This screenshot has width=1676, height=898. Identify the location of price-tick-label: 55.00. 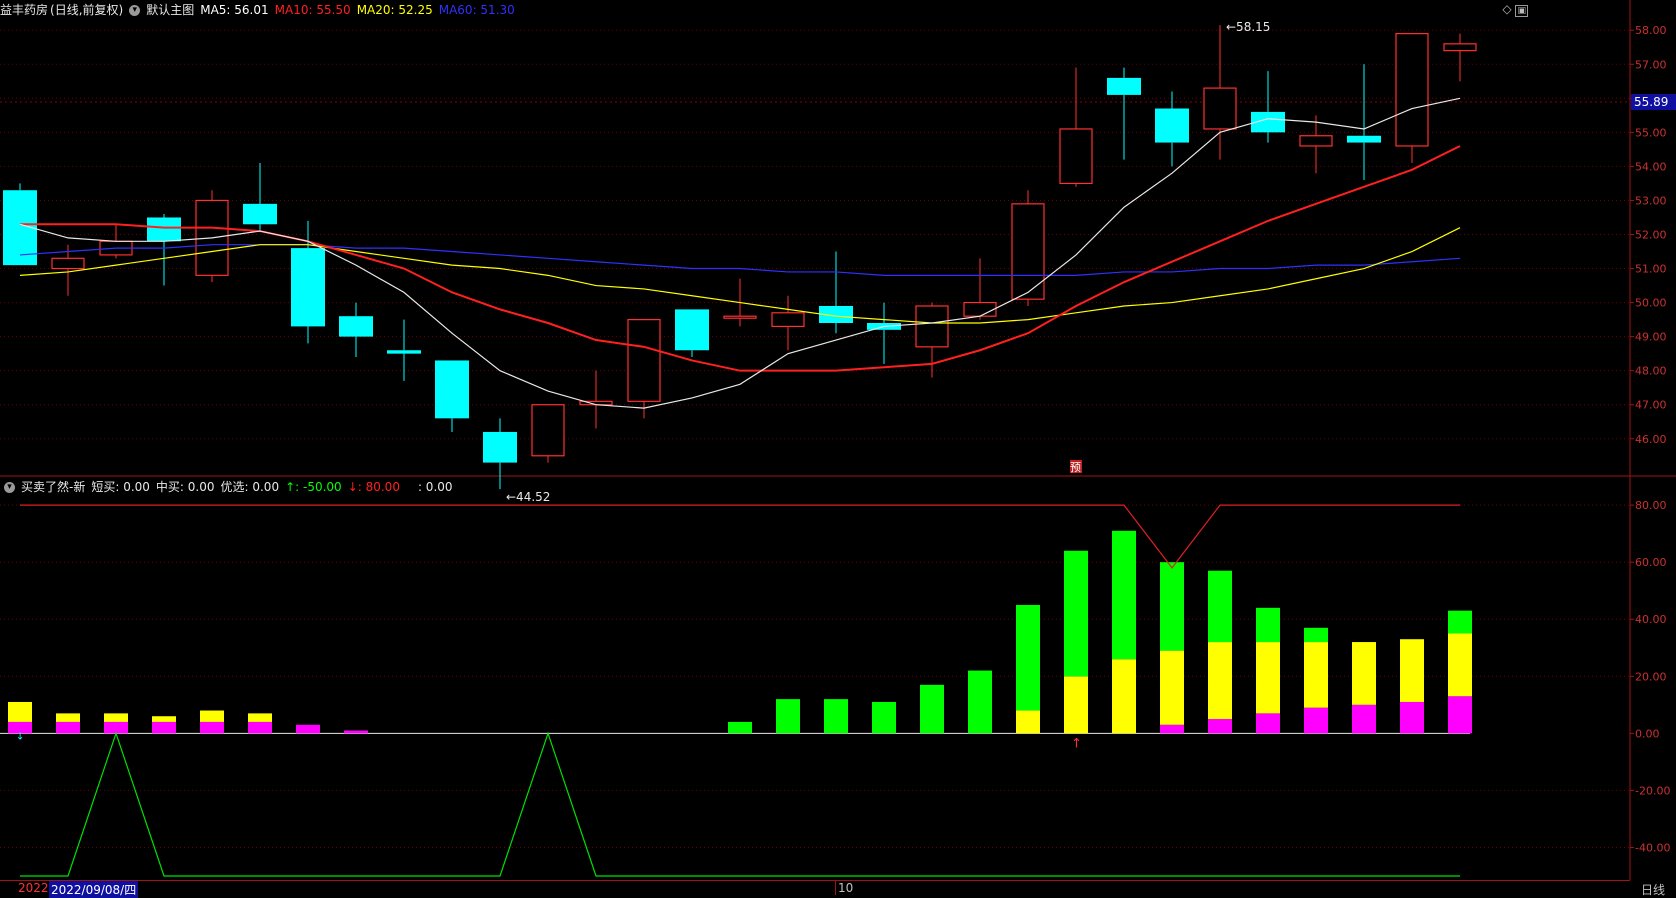
(1651, 132).